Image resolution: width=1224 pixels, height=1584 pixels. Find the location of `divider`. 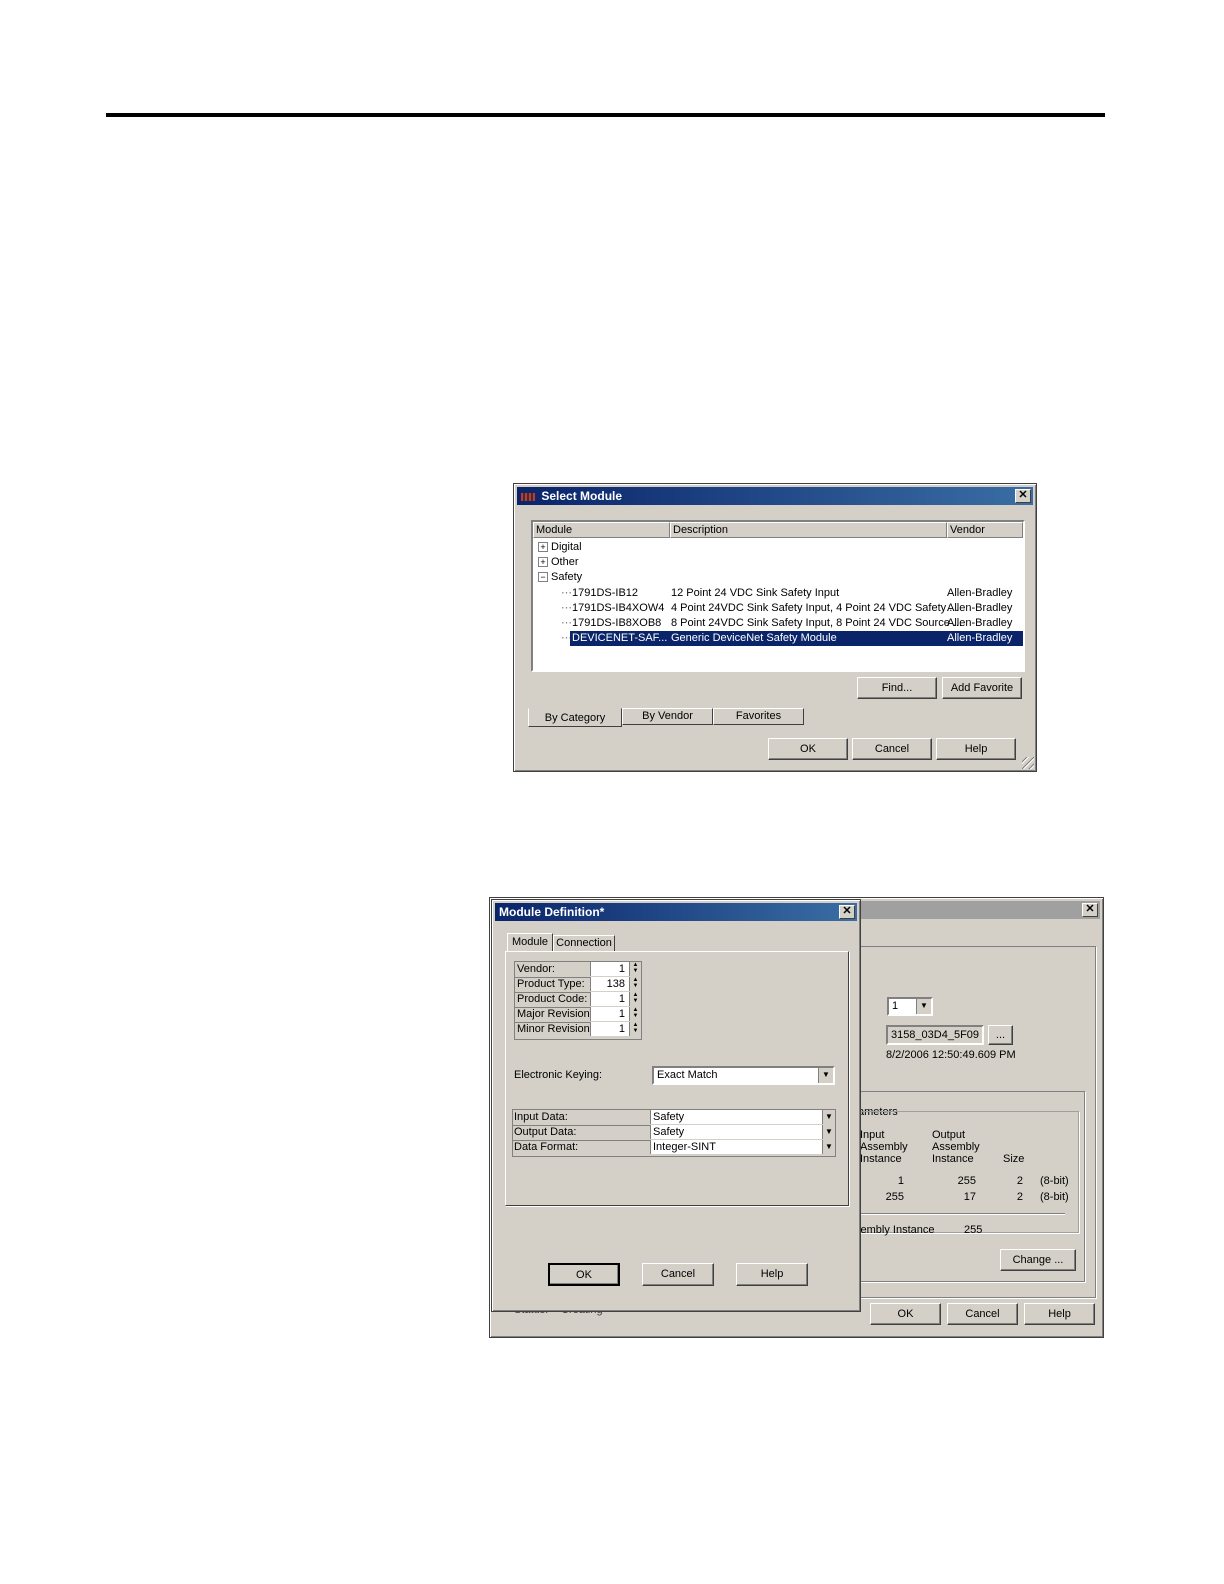

divider is located at coordinates (961, 1214).